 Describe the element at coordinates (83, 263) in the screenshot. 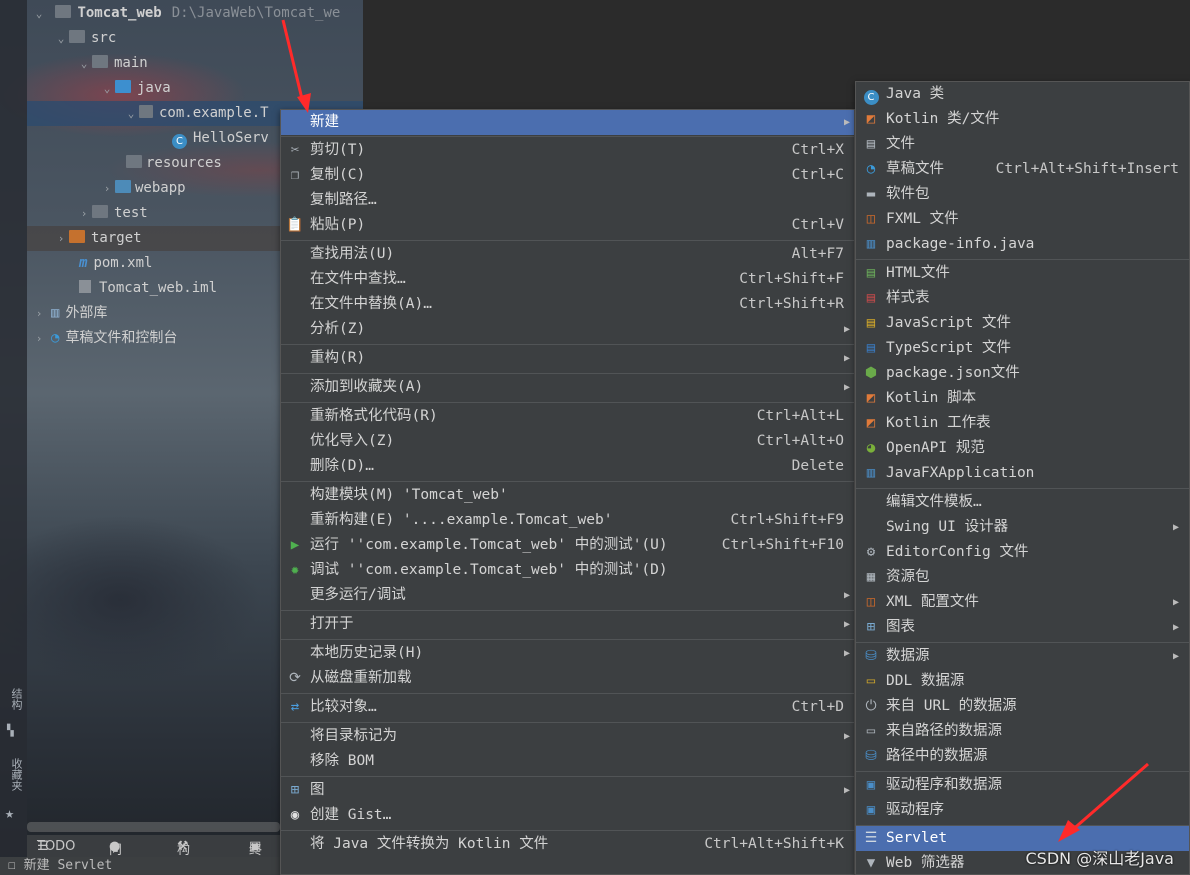

I see `maven-icon: m` at that location.